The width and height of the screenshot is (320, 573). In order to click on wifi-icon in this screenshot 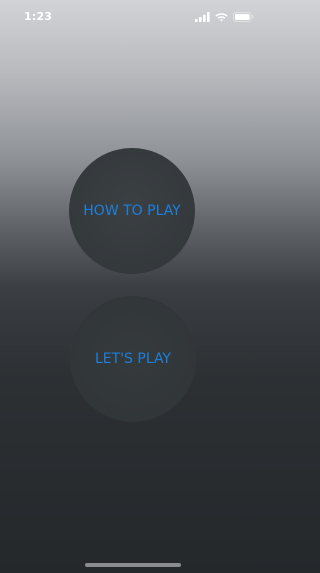, I will do `click(221, 16)`.